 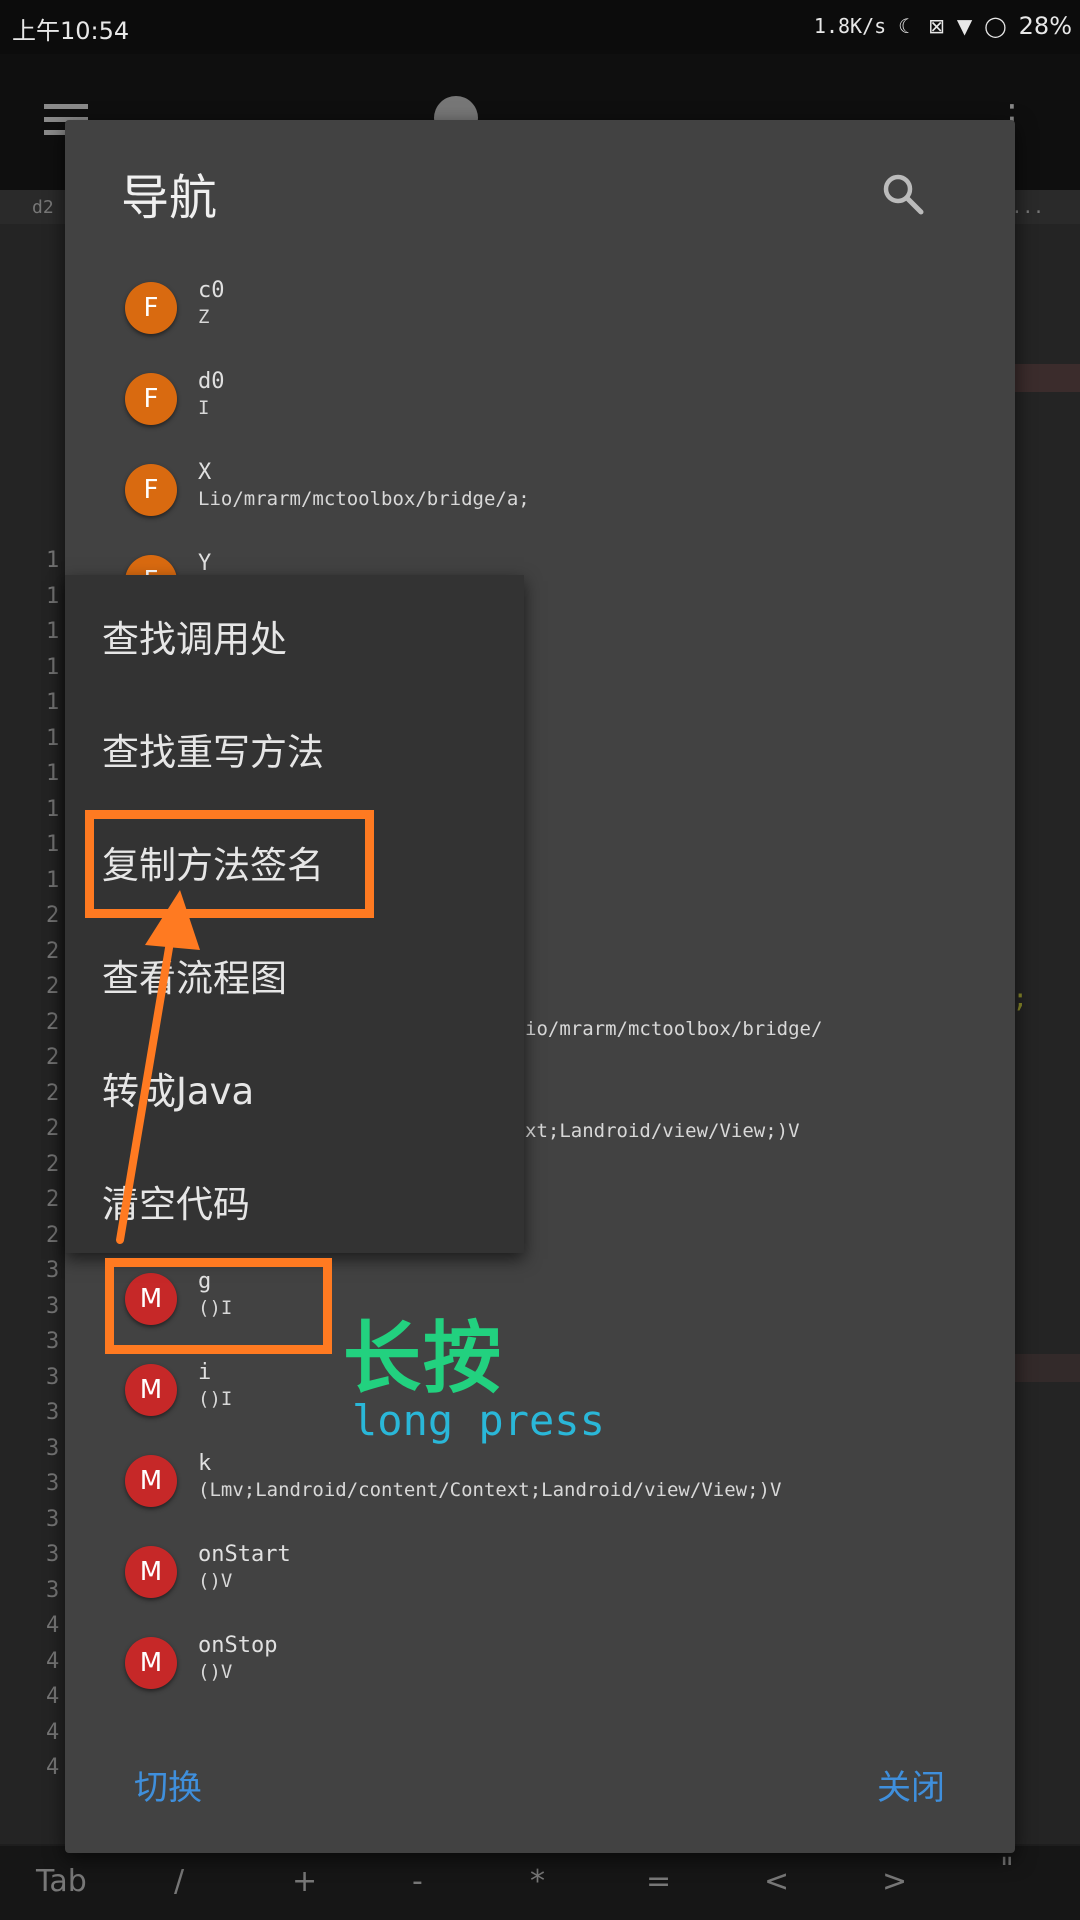 I want to click on annotation-long-press-en: long press, so click(x=478, y=1420).